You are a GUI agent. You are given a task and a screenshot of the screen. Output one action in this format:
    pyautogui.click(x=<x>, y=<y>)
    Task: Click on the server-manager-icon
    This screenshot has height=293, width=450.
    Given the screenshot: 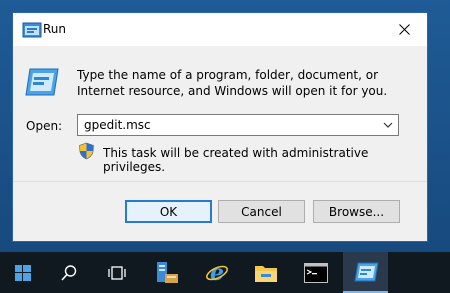 What is the action you would take?
    pyautogui.click(x=167, y=272)
    